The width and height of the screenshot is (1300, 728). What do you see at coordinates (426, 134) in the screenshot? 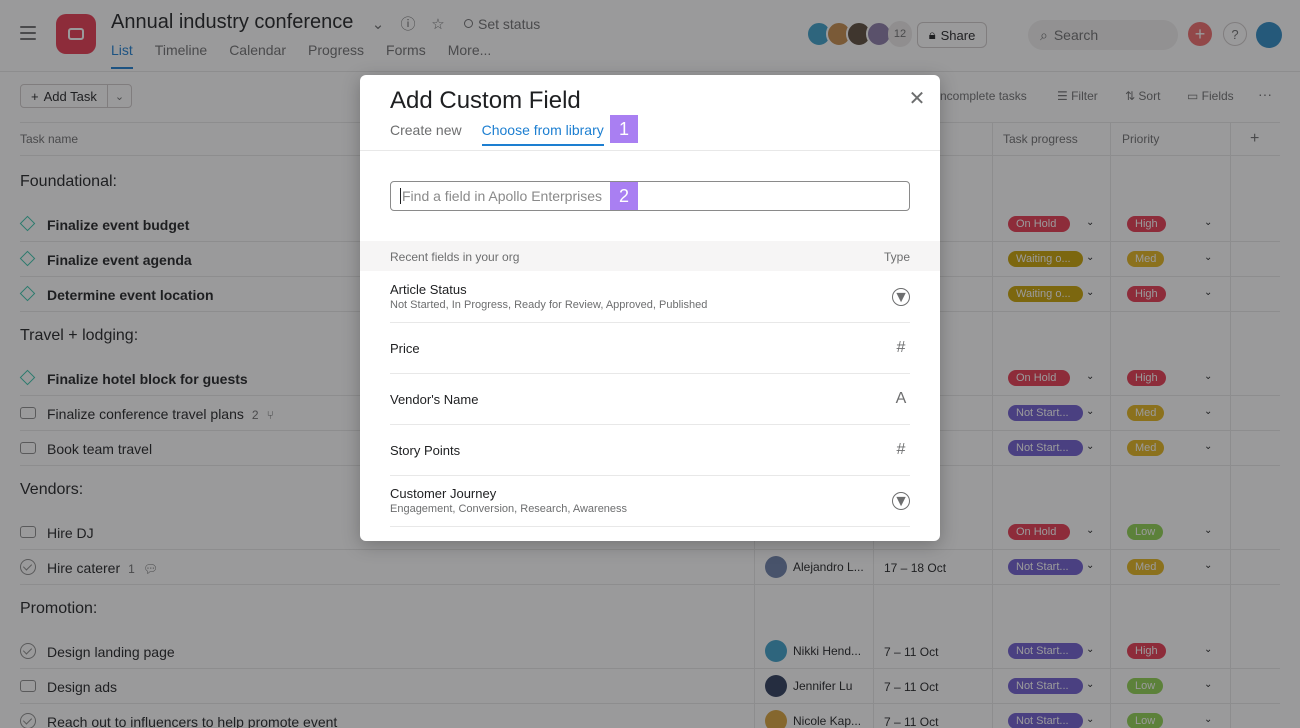
I see `tab-create-new: Create new` at bounding box center [426, 134].